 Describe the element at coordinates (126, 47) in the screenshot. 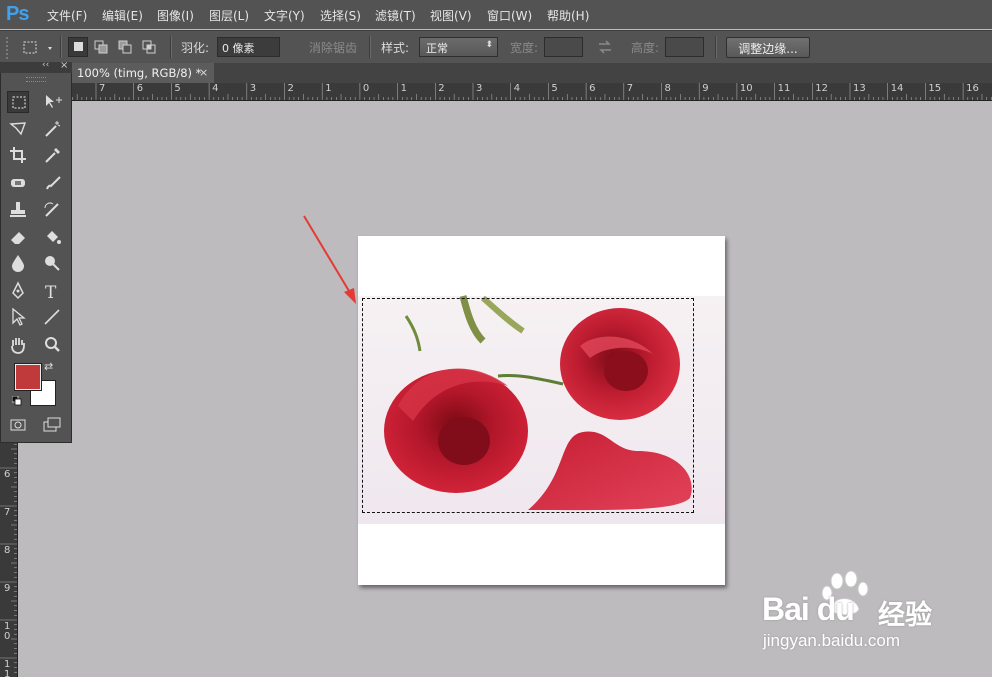

I see `subtract-selection-button` at that location.